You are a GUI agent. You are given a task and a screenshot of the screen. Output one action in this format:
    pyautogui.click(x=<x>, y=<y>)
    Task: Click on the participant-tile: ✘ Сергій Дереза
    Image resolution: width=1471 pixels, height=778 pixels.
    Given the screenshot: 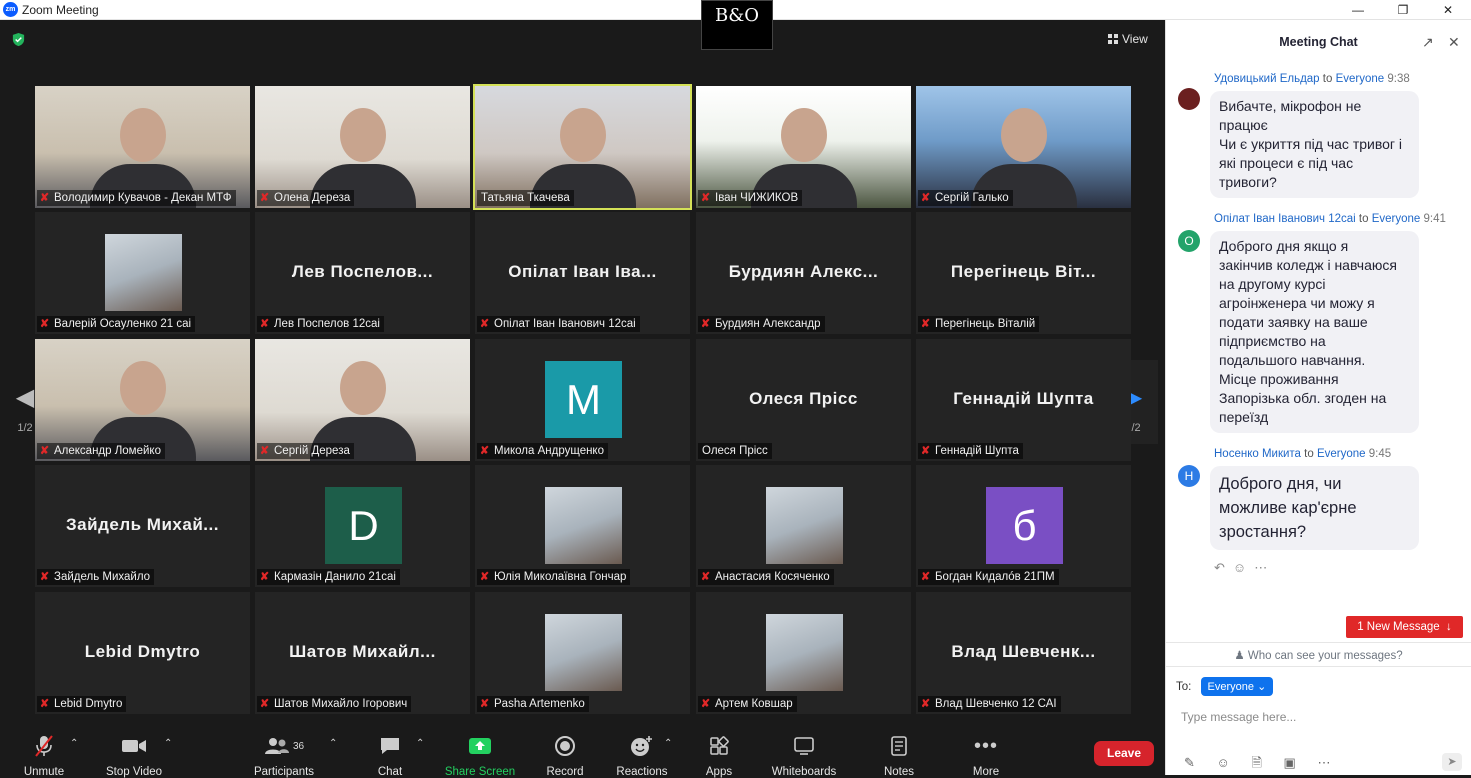 What is the action you would take?
    pyautogui.click(x=362, y=400)
    